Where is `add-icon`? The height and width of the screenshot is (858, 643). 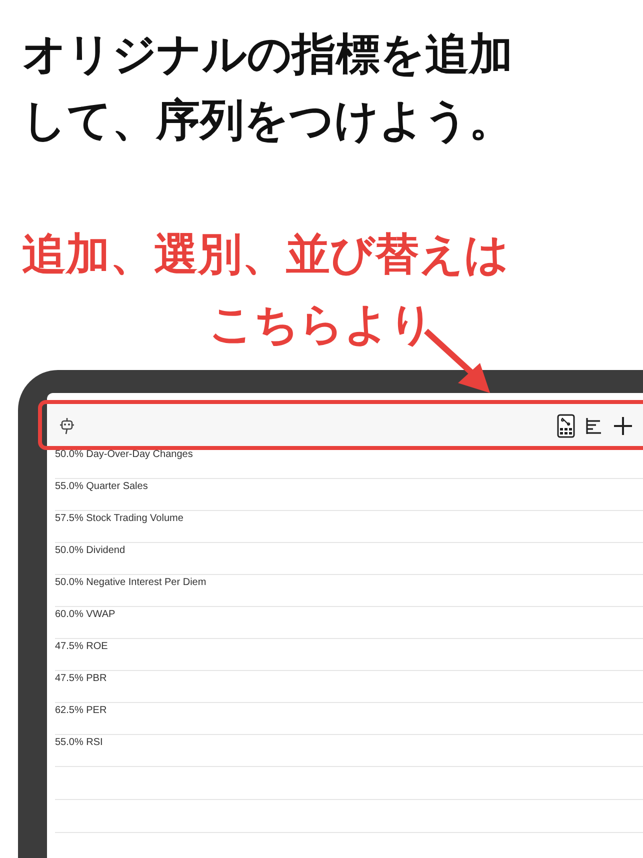 add-icon is located at coordinates (623, 426).